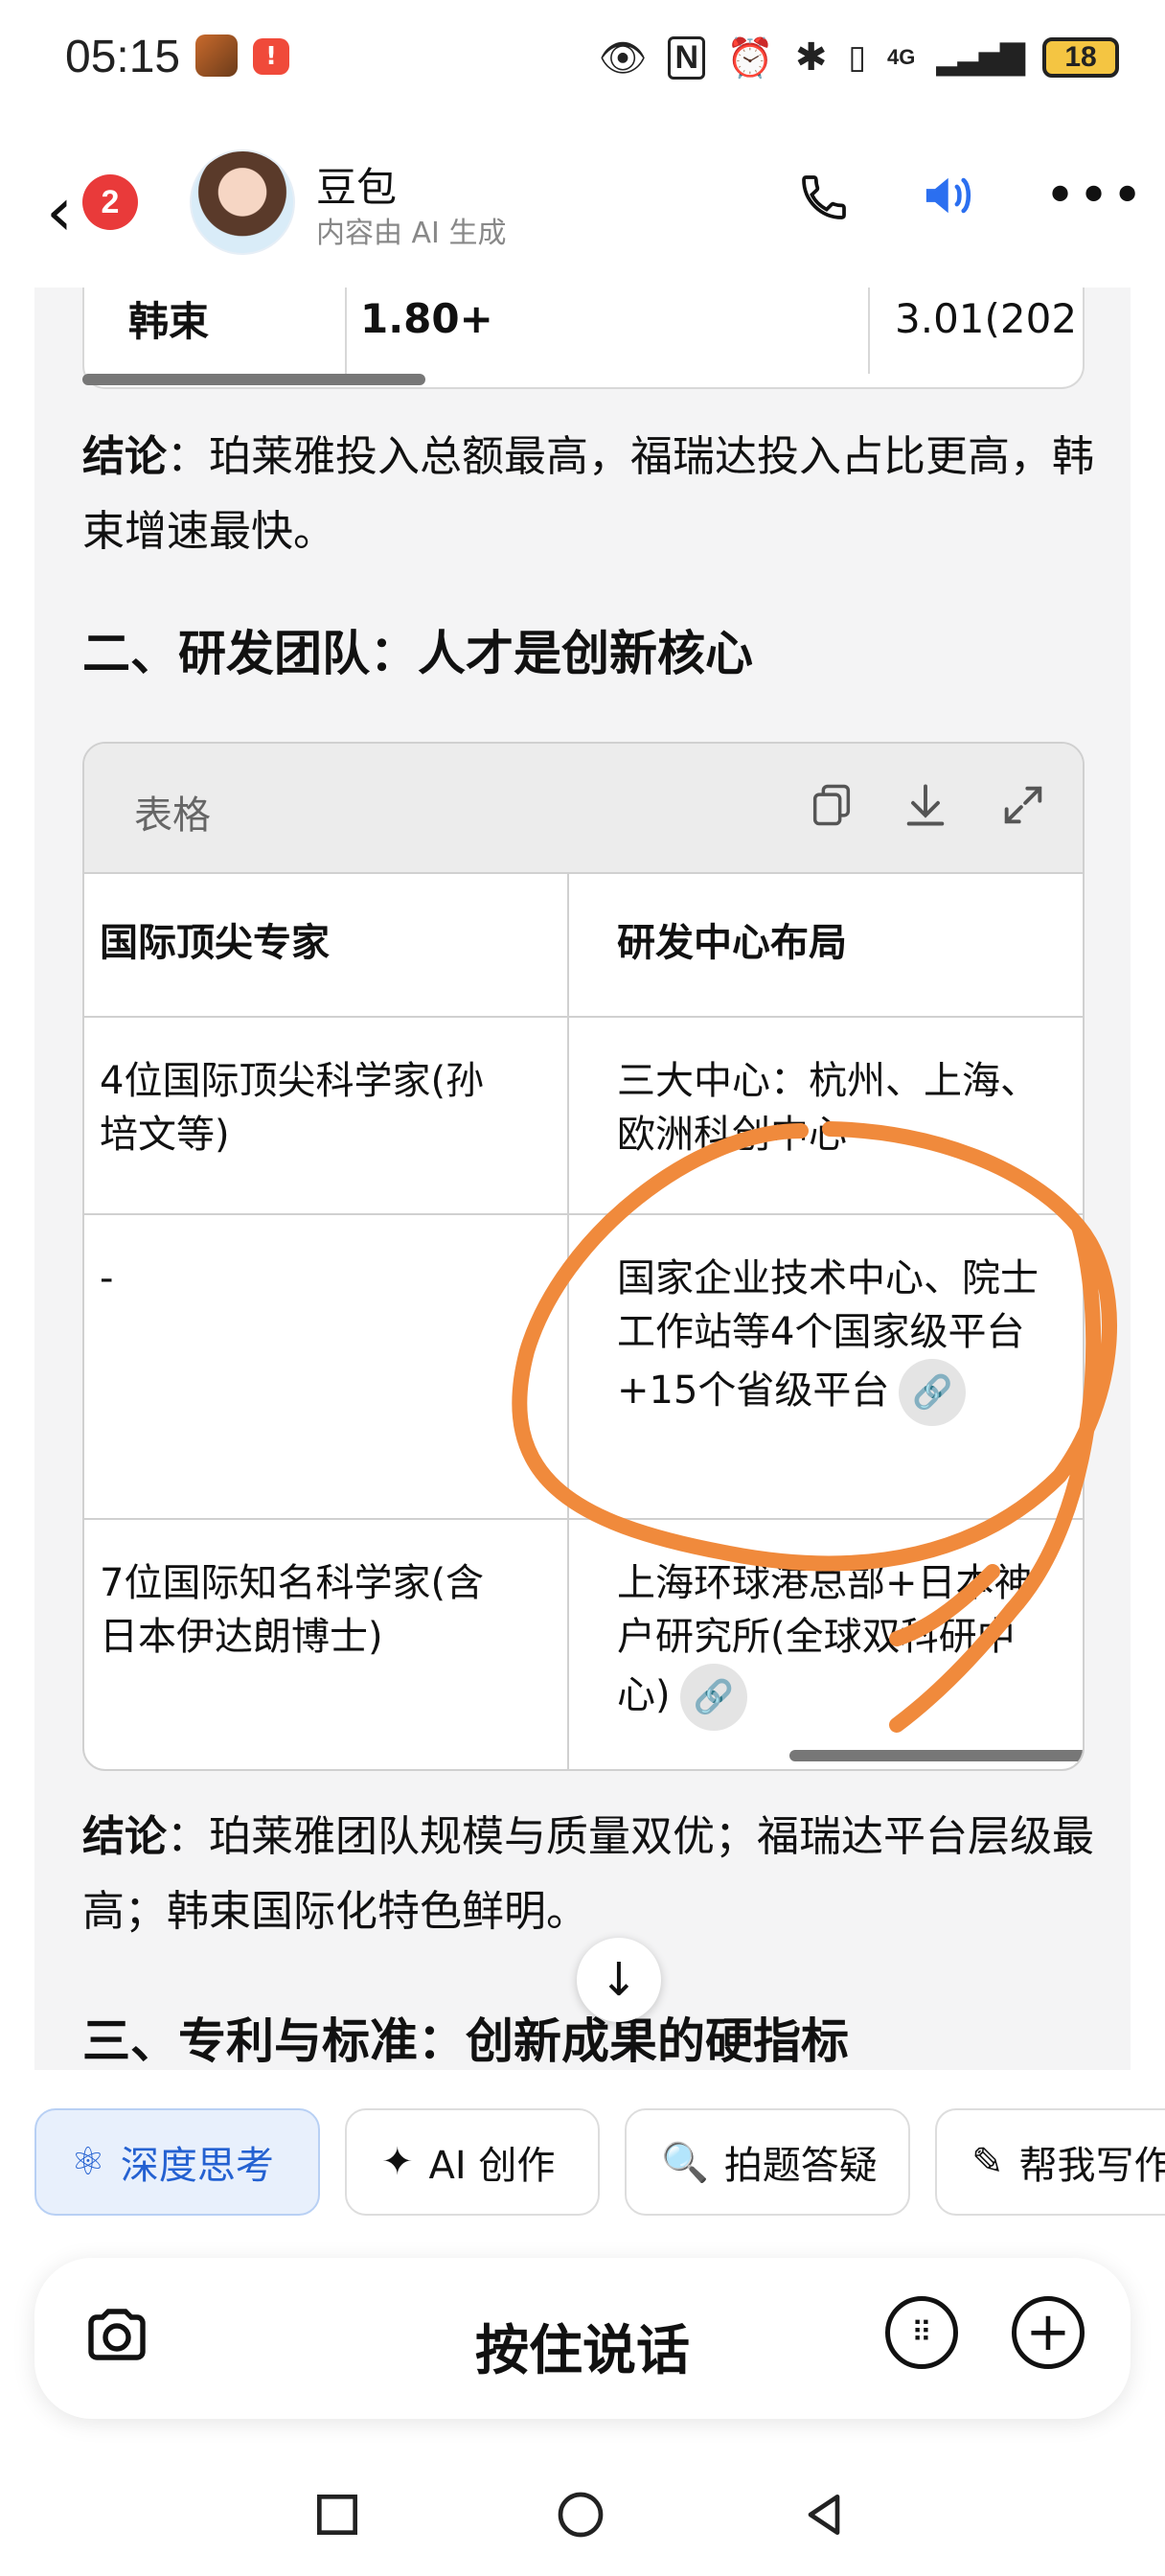 This screenshot has width=1165, height=2576. Describe the element at coordinates (1094, 196) in the screenshot. I see `more-icon: •••` at that location.